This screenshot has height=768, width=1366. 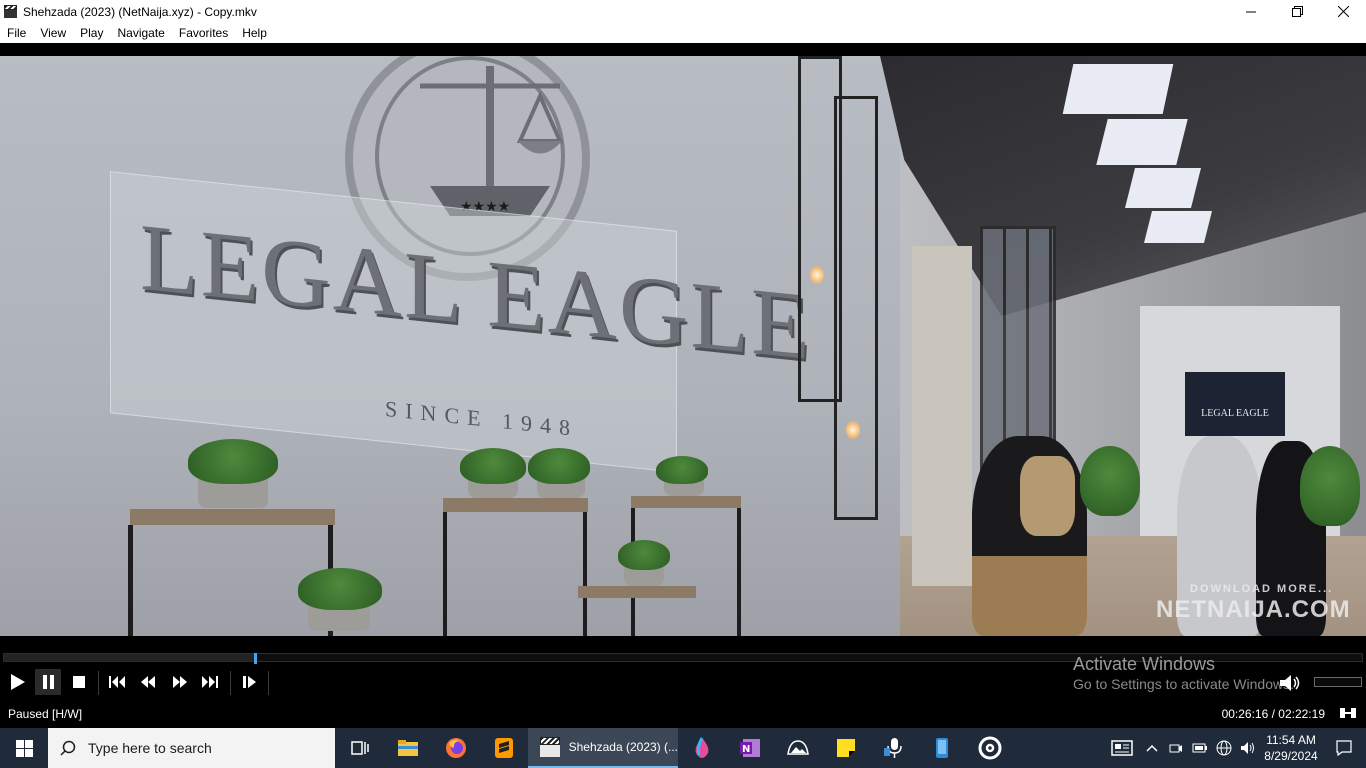 I want to click on volume-icon, so click(x=1247, y=748).